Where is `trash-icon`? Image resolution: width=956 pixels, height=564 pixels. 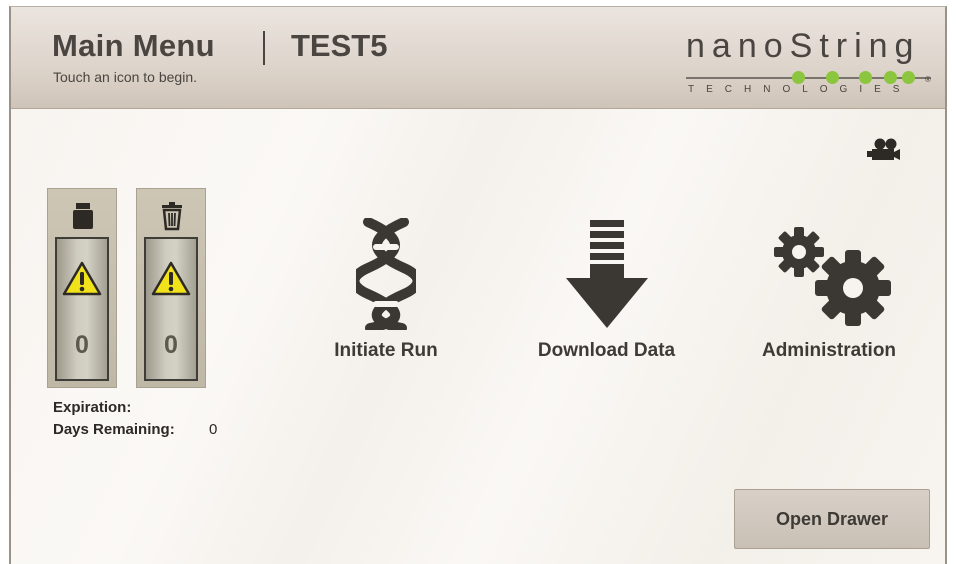 trash-icon is located at coordinates (172, 216).